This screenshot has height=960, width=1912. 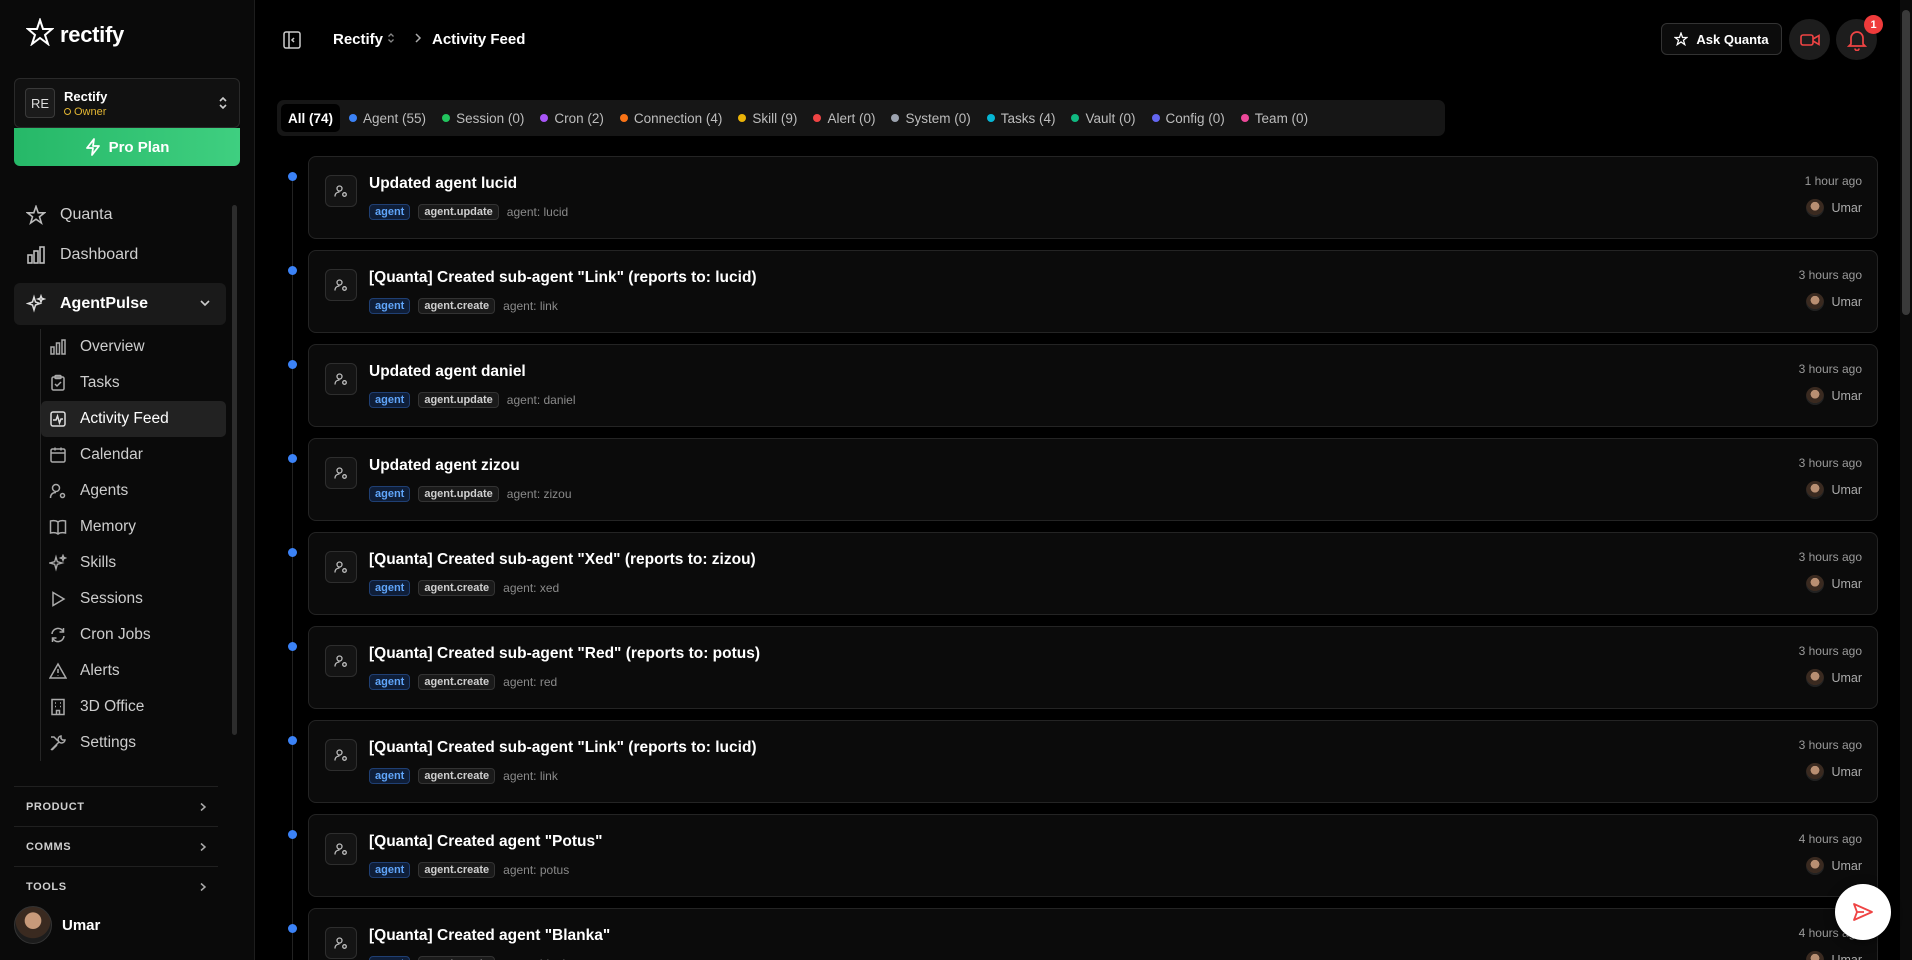 I want to click on action-tag: agent.update, so click(x=458, y=494).